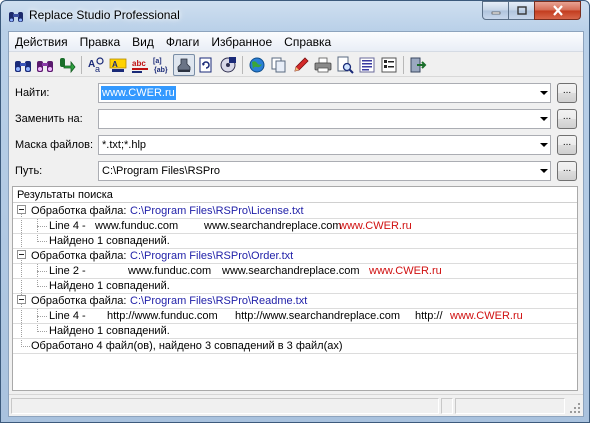 This screenshot has height=423, width=590. Describe the element at coordinates (140, 65) in the screenshot. I see `abc-button: abc` at that location.